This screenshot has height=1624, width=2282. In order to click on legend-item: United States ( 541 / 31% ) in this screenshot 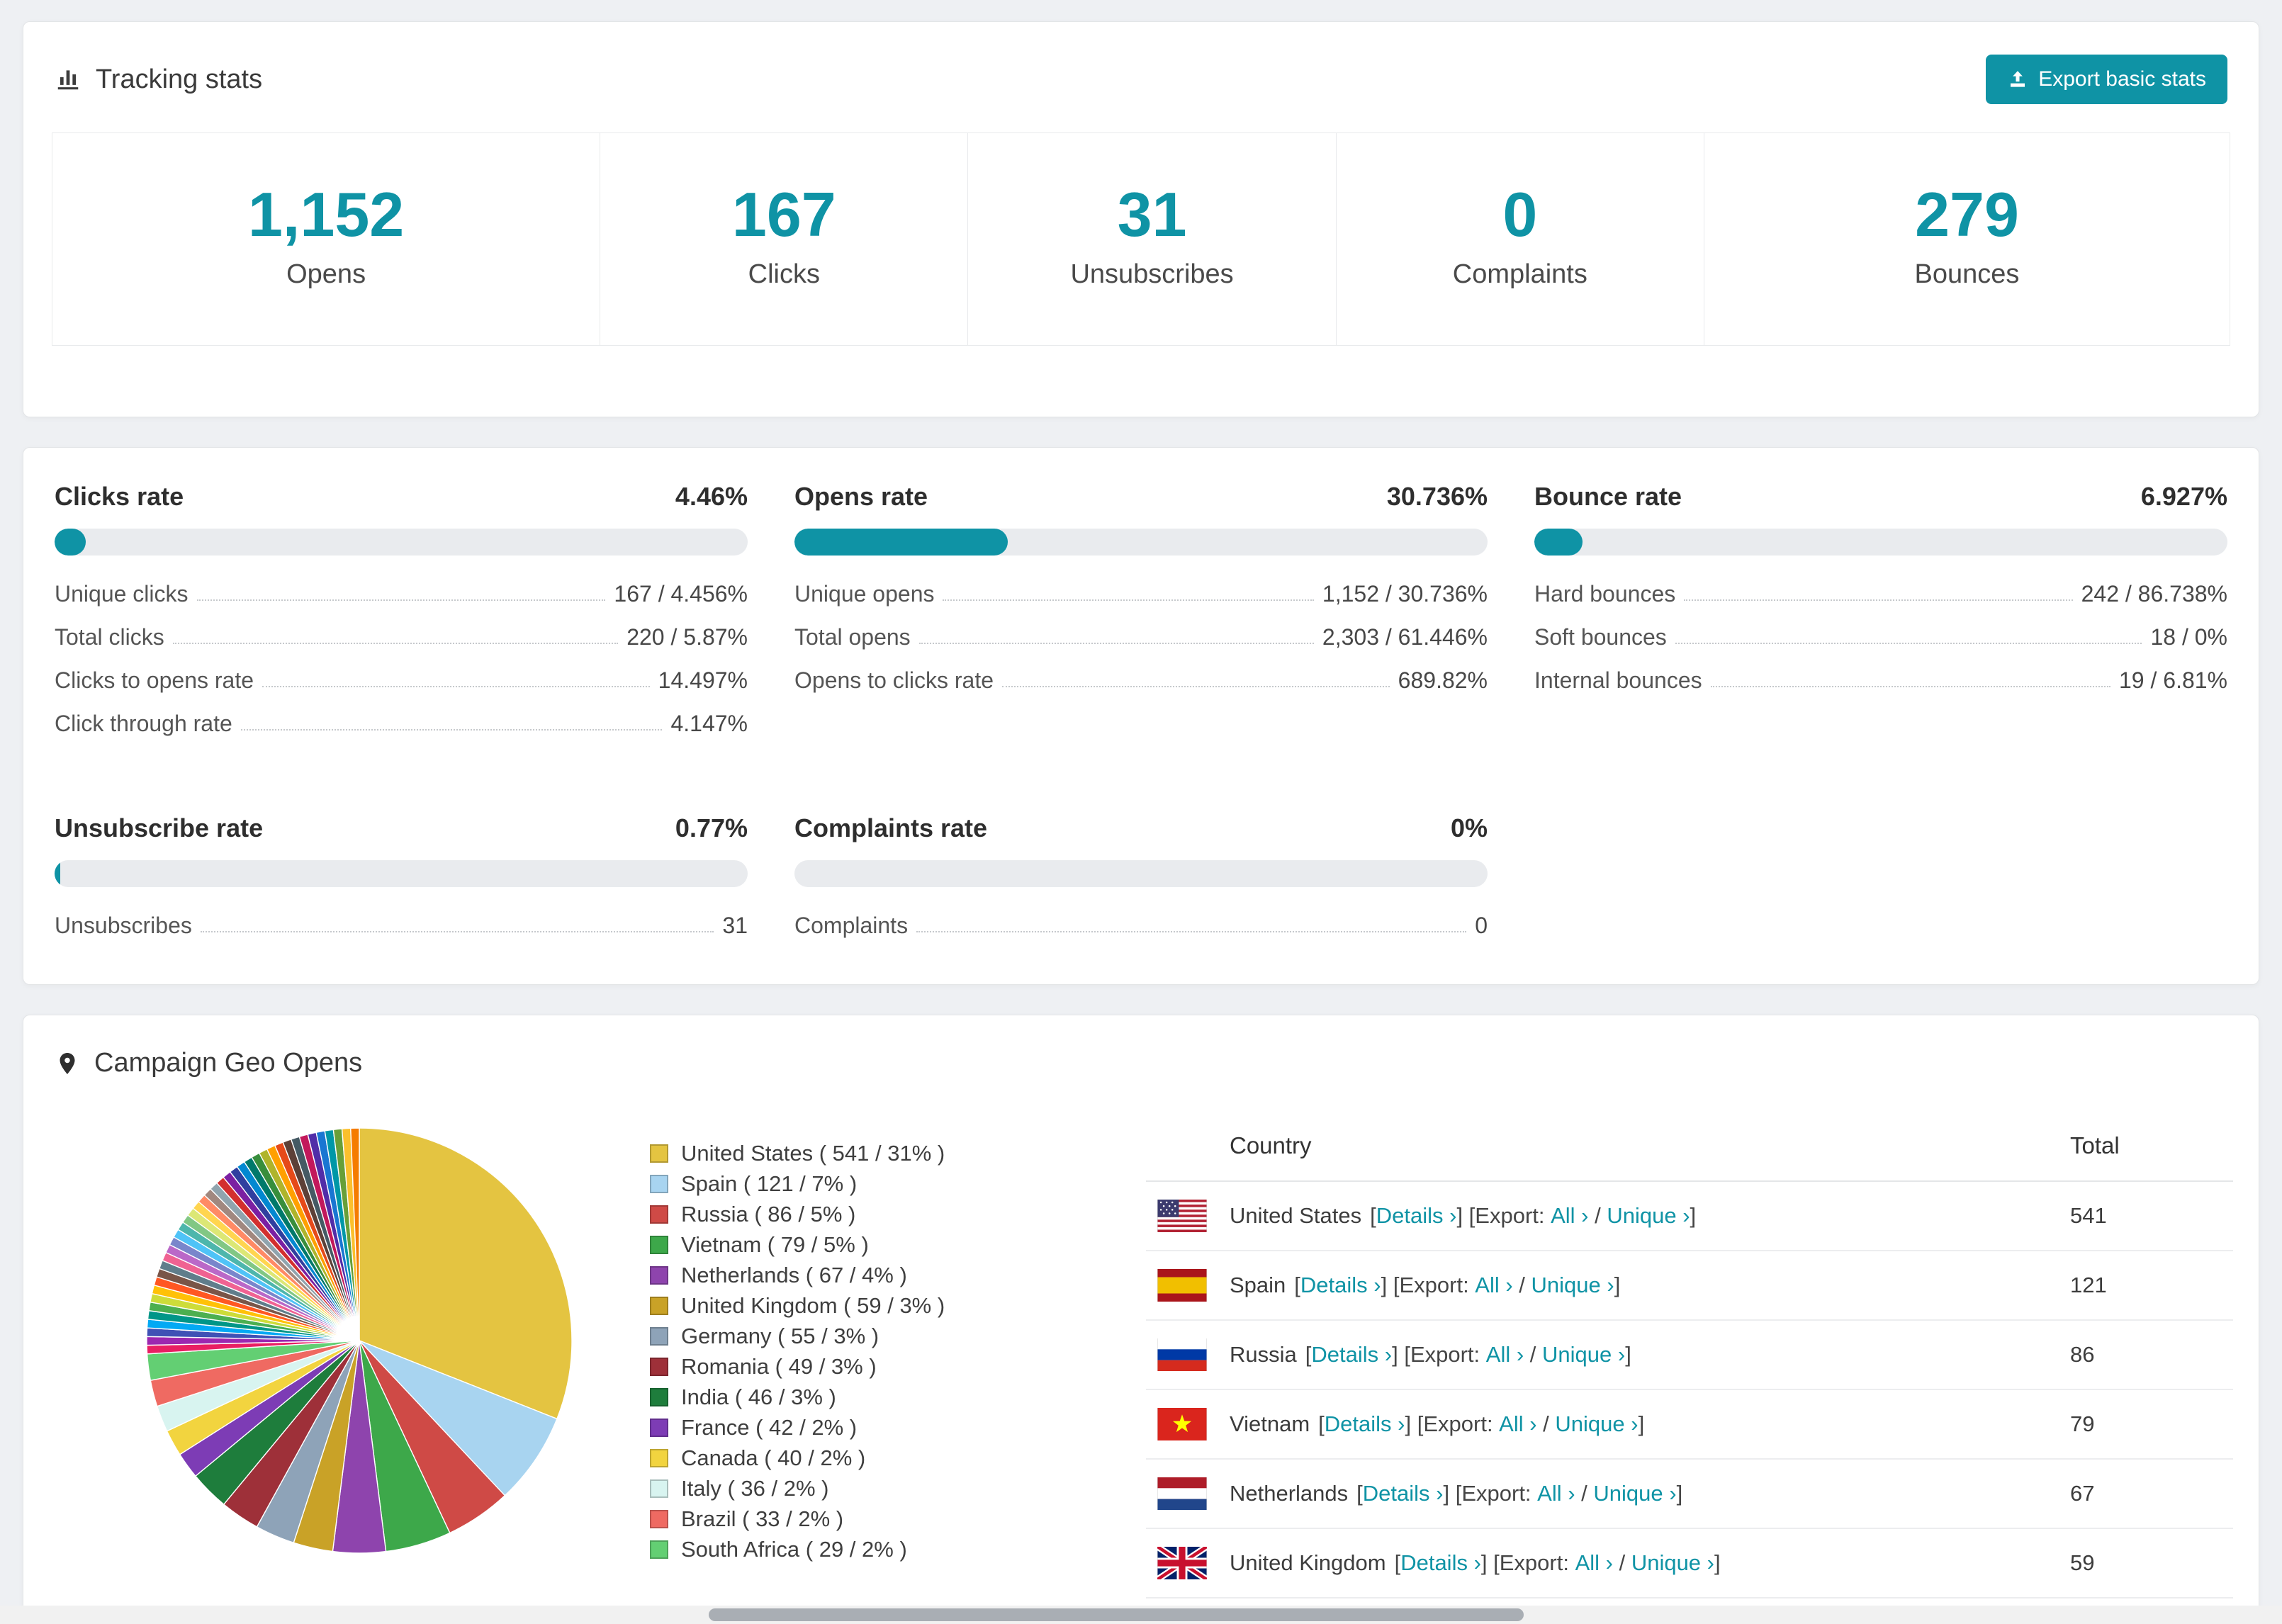, I will do `click(898, 1154)`.